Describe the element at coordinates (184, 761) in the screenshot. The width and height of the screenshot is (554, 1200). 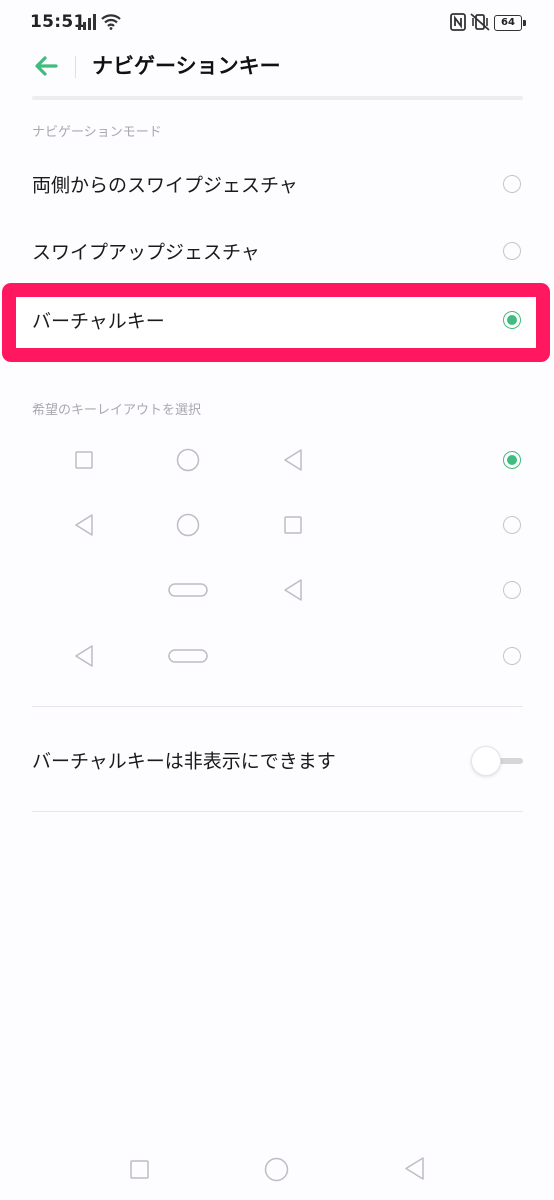
I see `hide-virtual-keys-label: バーチャルキーは非表示にできます` at that location.